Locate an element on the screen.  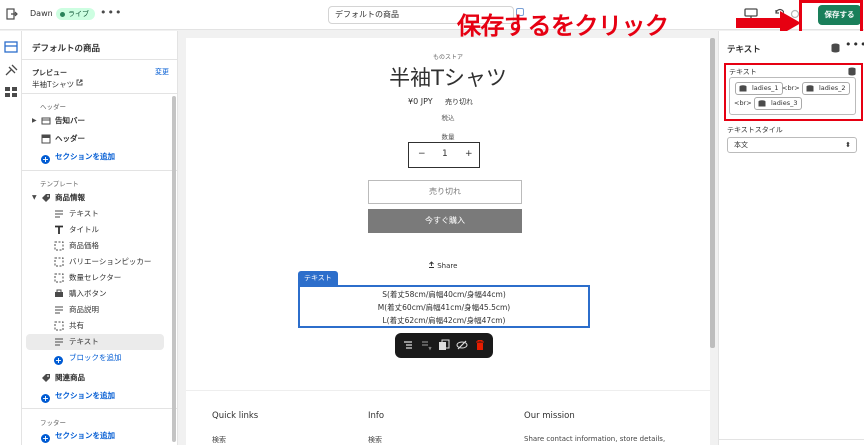
header-icon is located at coordinates (46, 139).